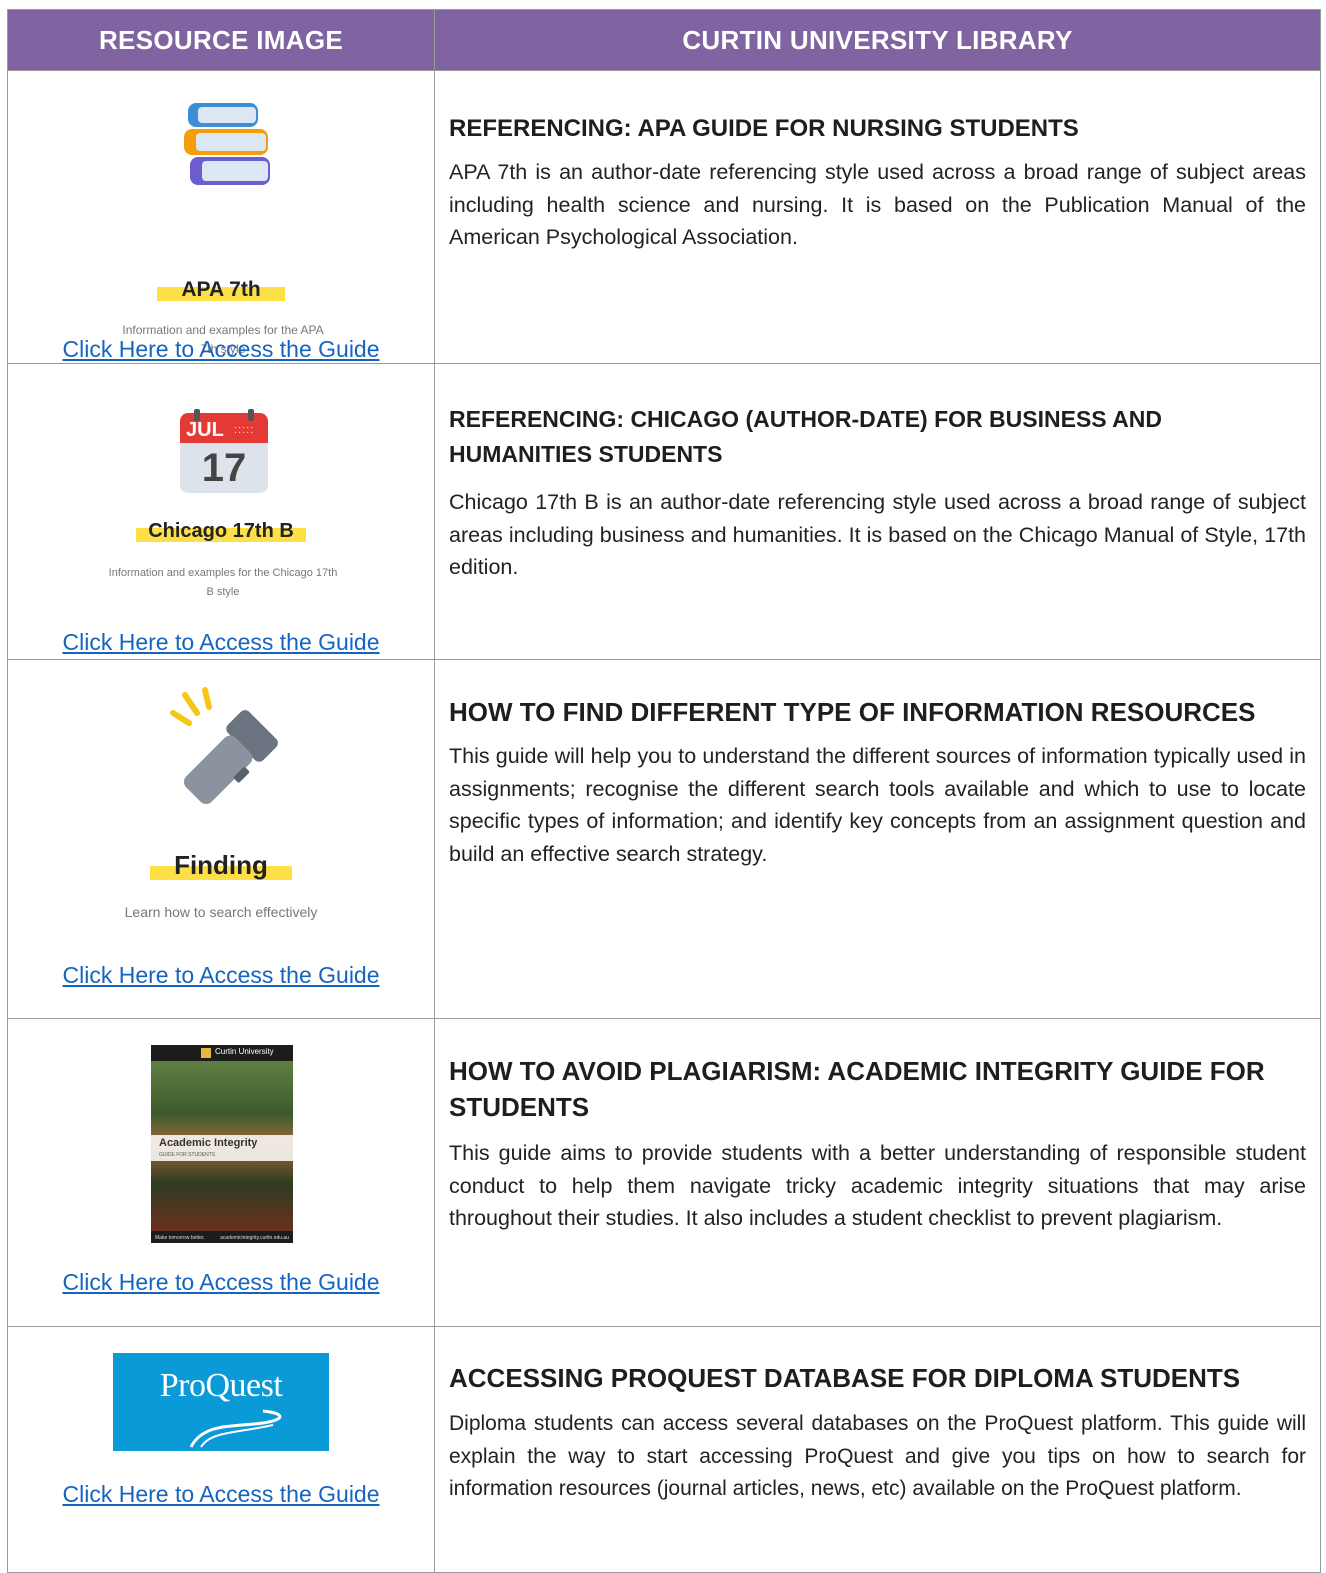  I want to click on thumb-title: Chicago 17th B, so click(221, 531).